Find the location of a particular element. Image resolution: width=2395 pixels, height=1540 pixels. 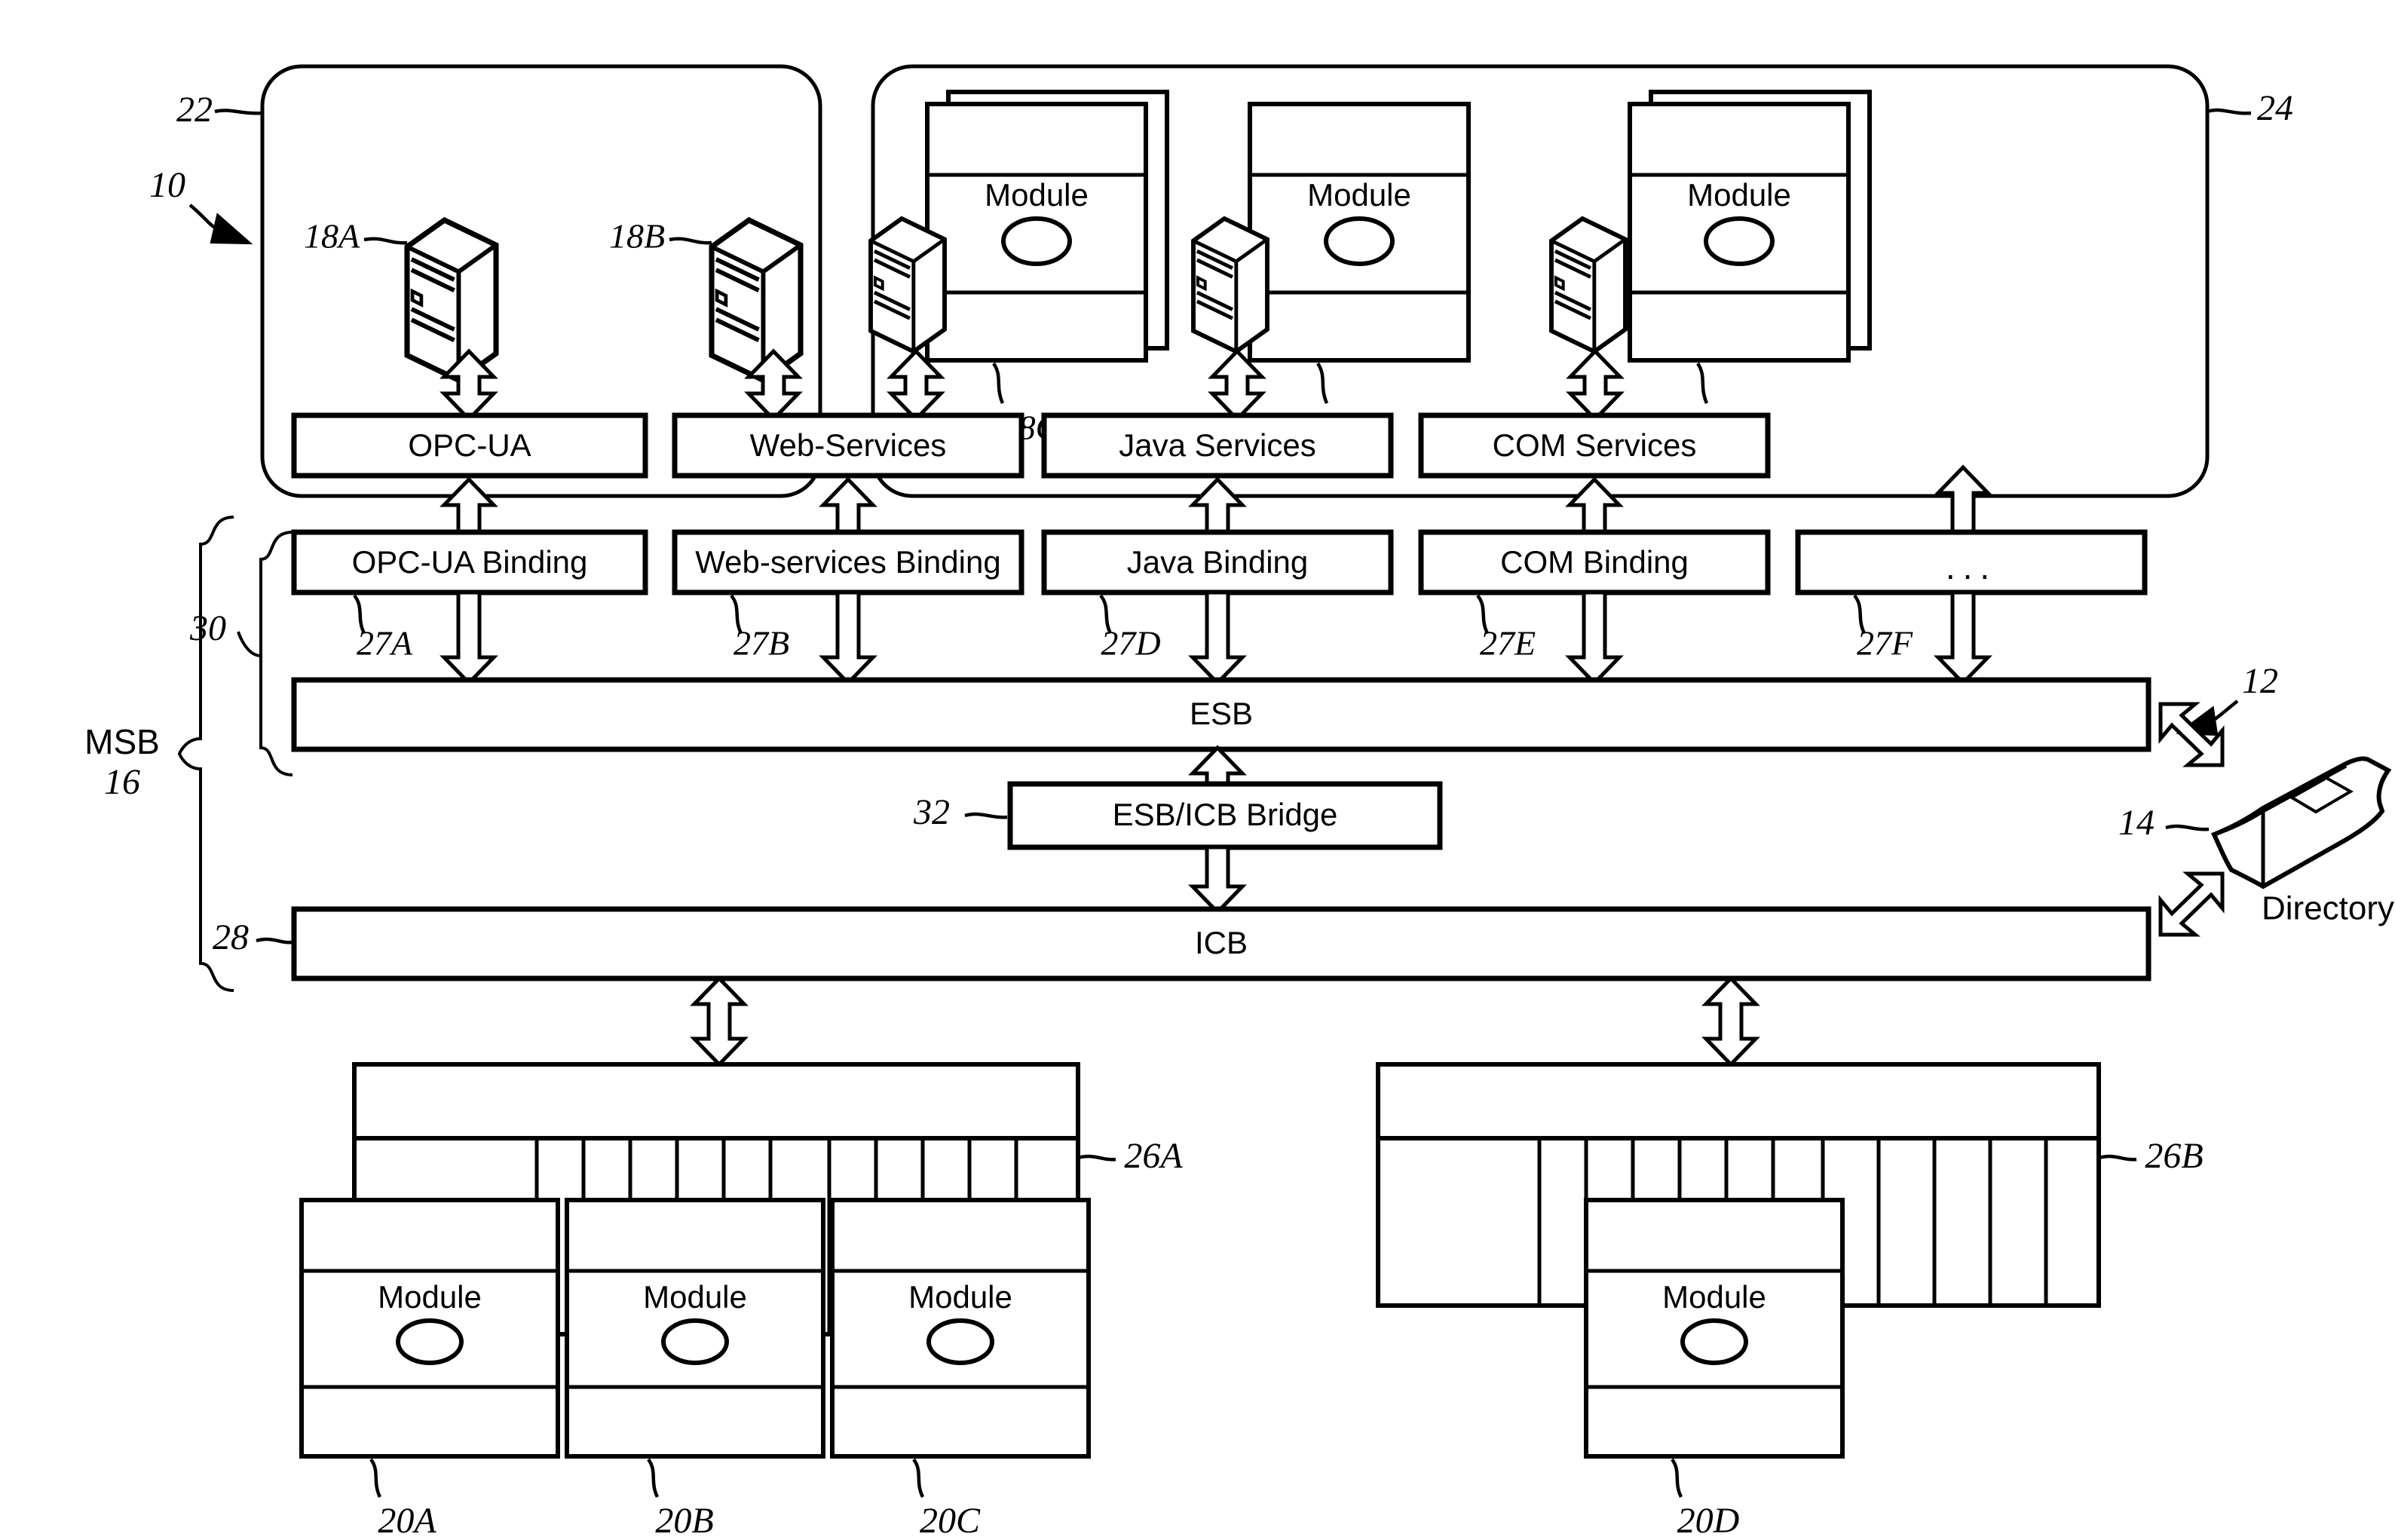

ref-32: 32 is located at coordinates (960, 812).